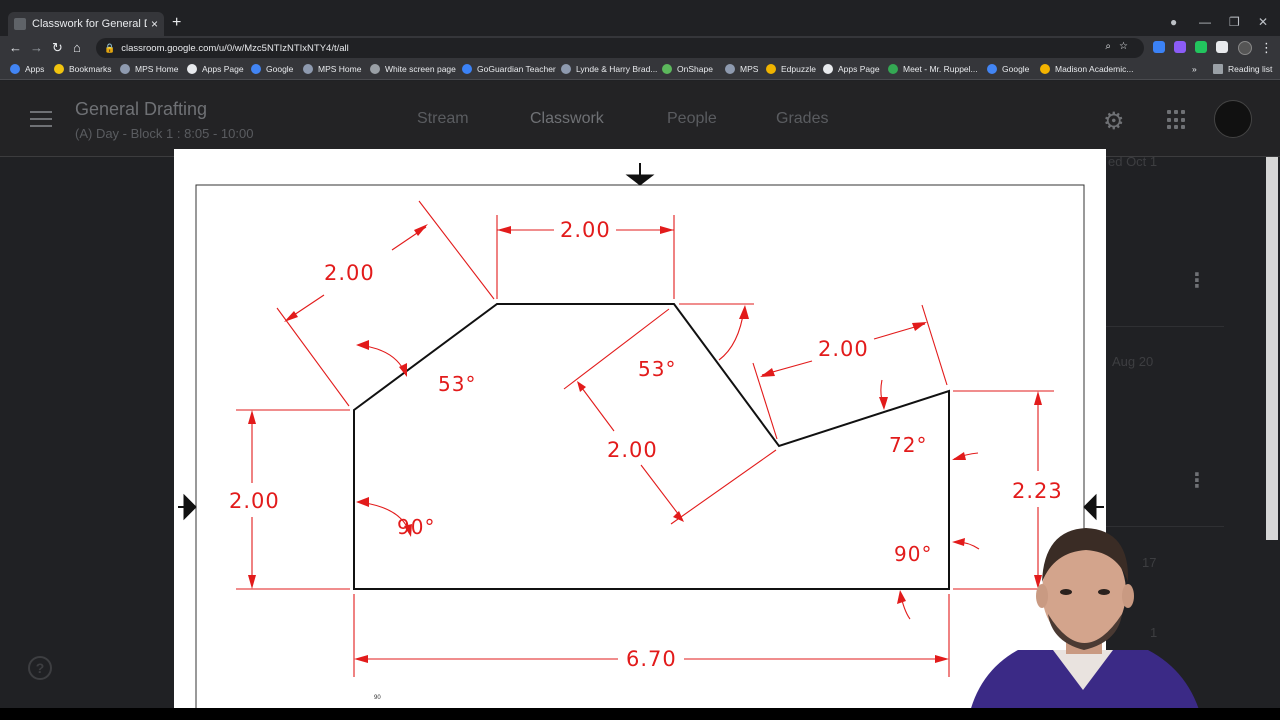 The width and height of the screenshot is (1280, 720). I want to click on reload-button: ↻, so click(57, 48).